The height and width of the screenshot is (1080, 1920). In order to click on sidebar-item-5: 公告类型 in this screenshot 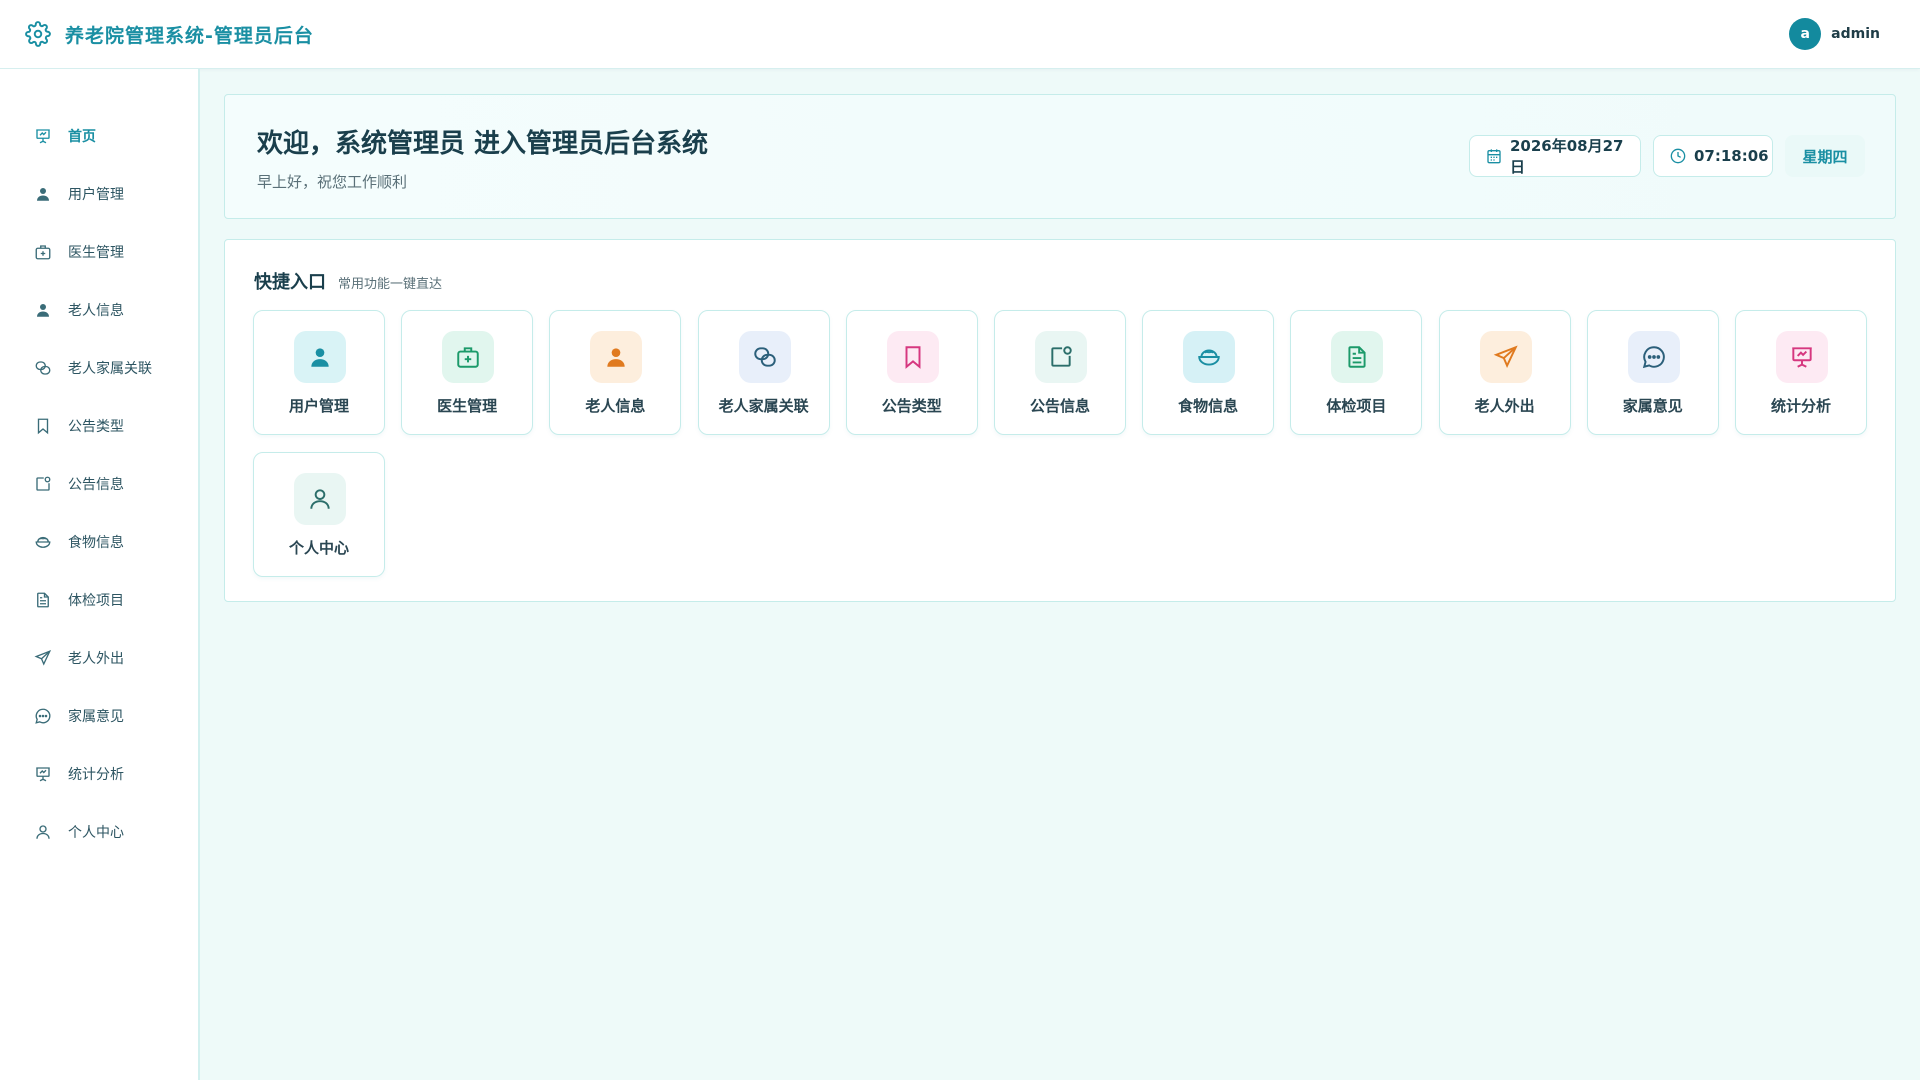, I will do `click(99, 426)`.